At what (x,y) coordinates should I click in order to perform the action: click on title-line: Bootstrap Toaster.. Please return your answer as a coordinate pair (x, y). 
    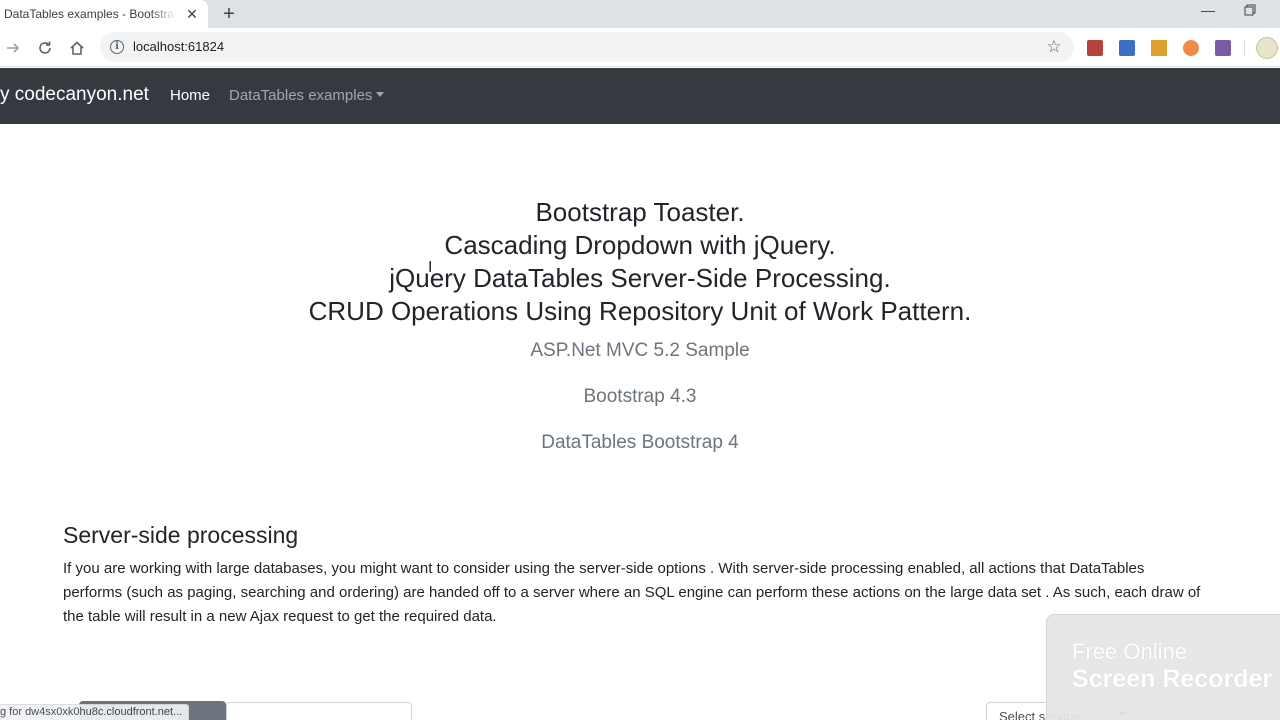
    Looking at the image, I should click on (640, 212).